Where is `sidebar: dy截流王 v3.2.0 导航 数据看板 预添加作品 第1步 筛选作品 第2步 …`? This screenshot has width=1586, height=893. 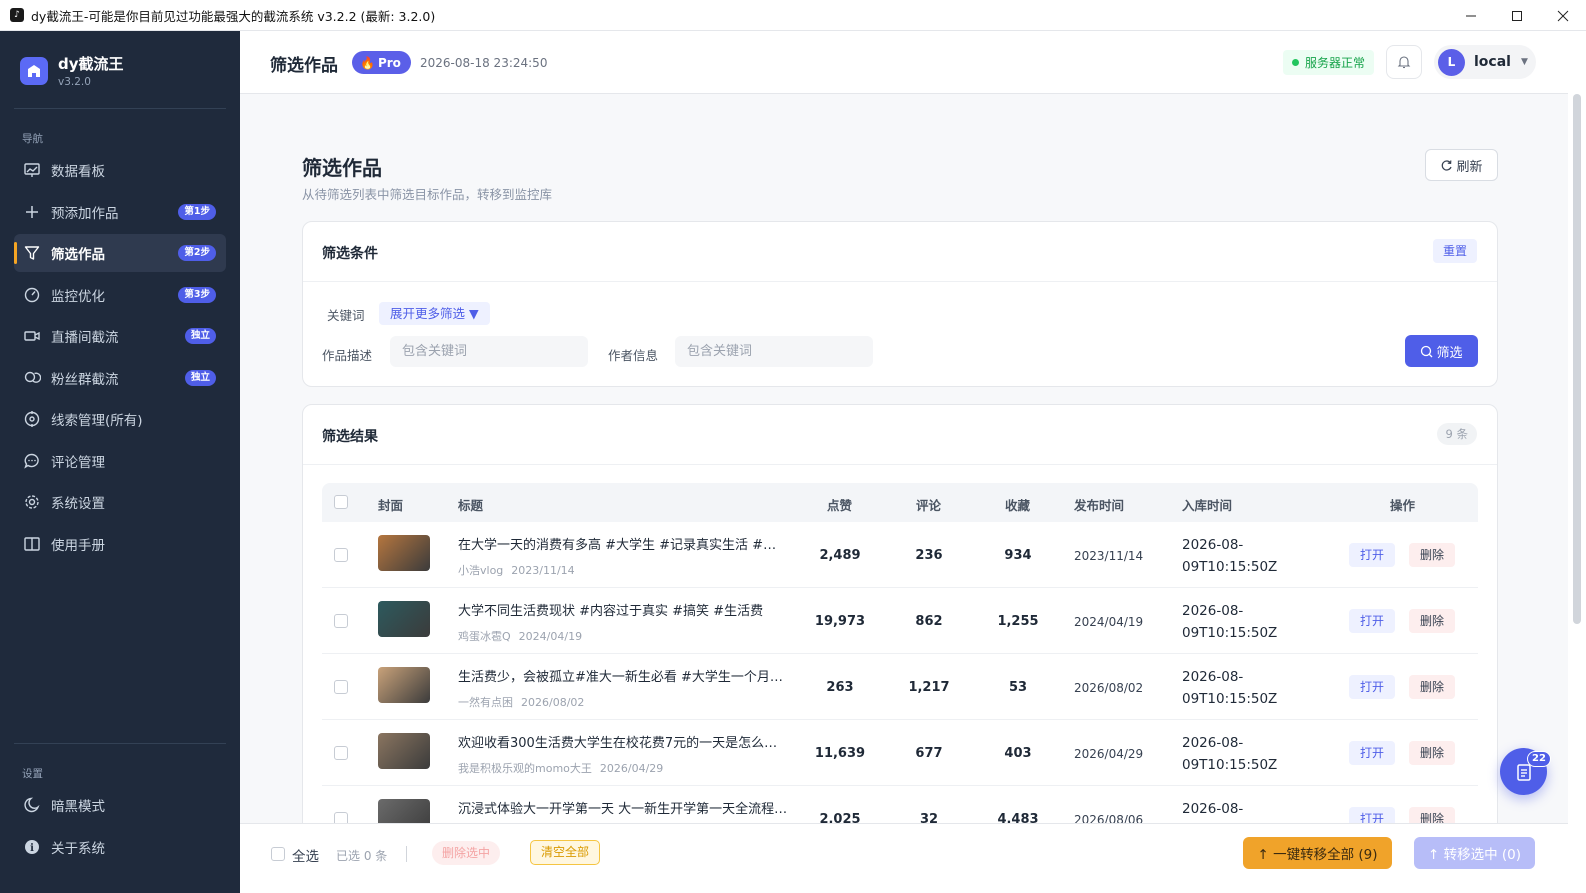
sidebar: dy截流王 v3.2.0 导航 数据看板 预添加作品 第1步 筛选作品 第2步 … is located at coordinates (120, 462).